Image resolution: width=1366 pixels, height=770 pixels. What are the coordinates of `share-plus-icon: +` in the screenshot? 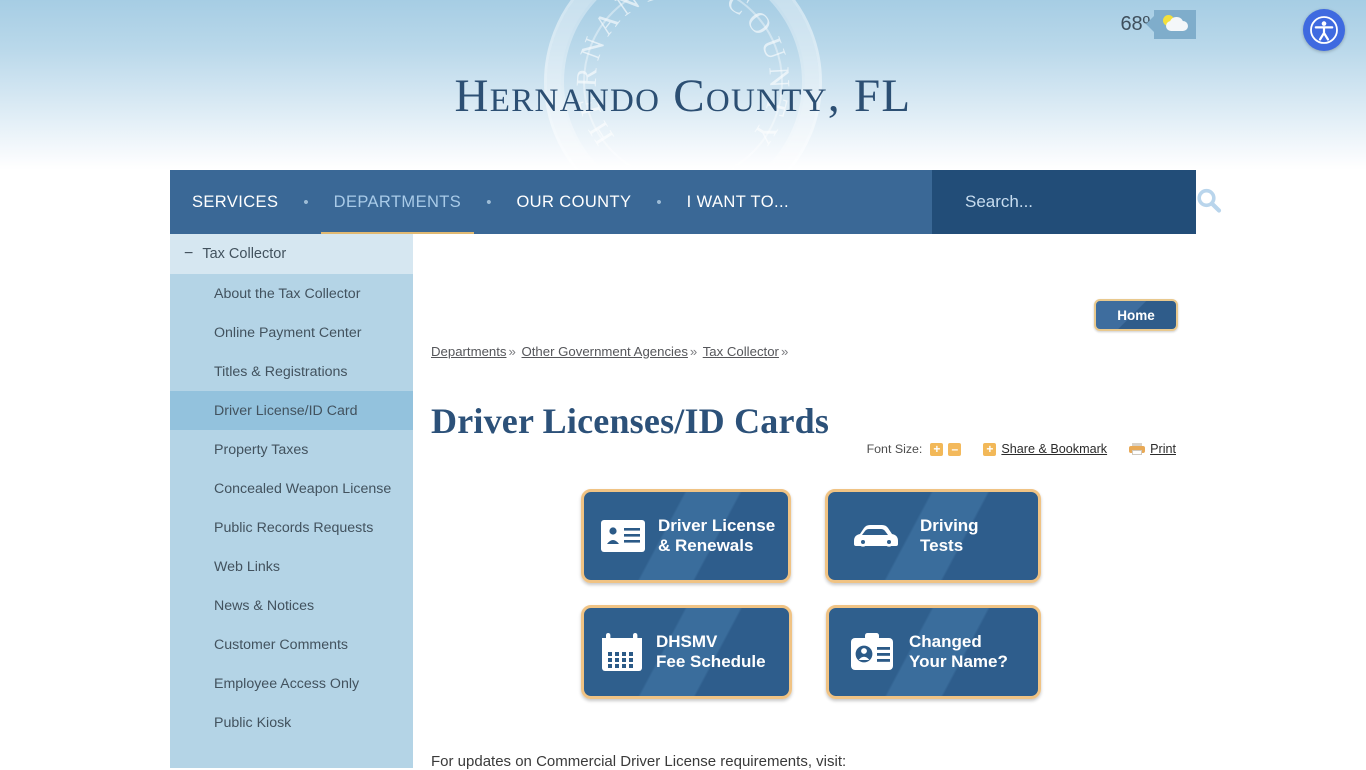 It's located at (990, 449).